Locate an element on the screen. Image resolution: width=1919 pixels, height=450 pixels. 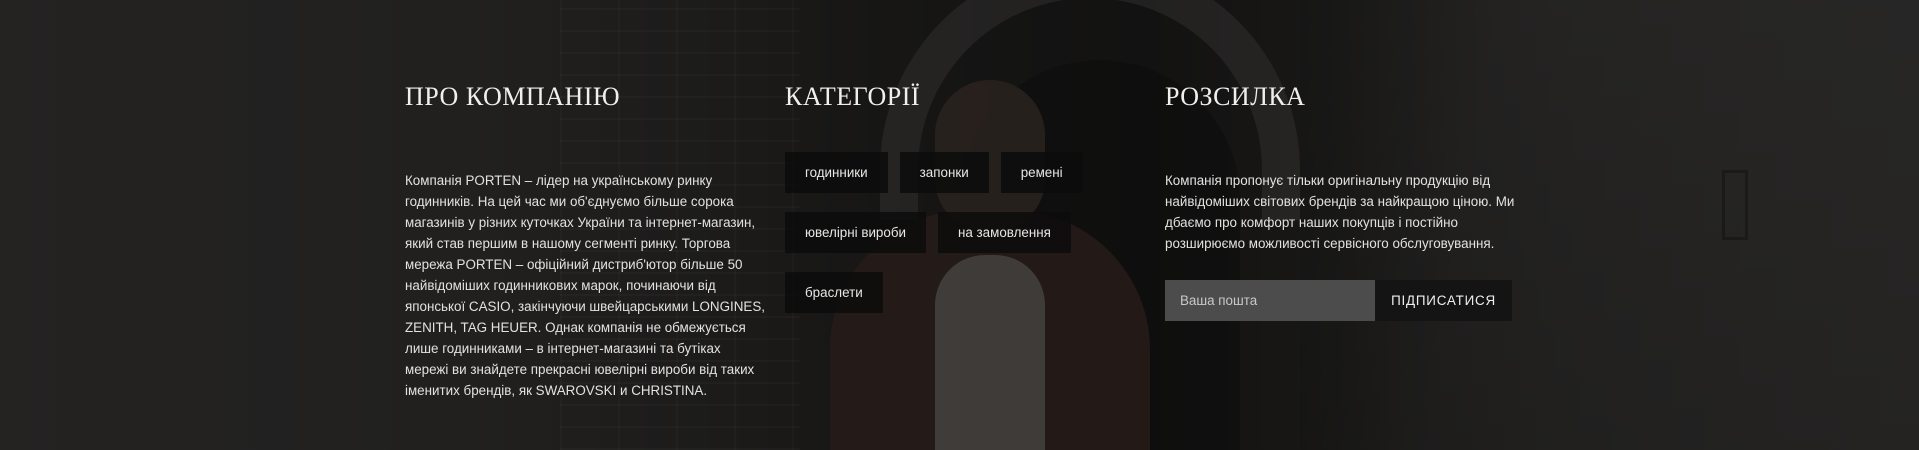
newsletter-title: РОЗСИЛКА is located at coordinates (1235, 96).